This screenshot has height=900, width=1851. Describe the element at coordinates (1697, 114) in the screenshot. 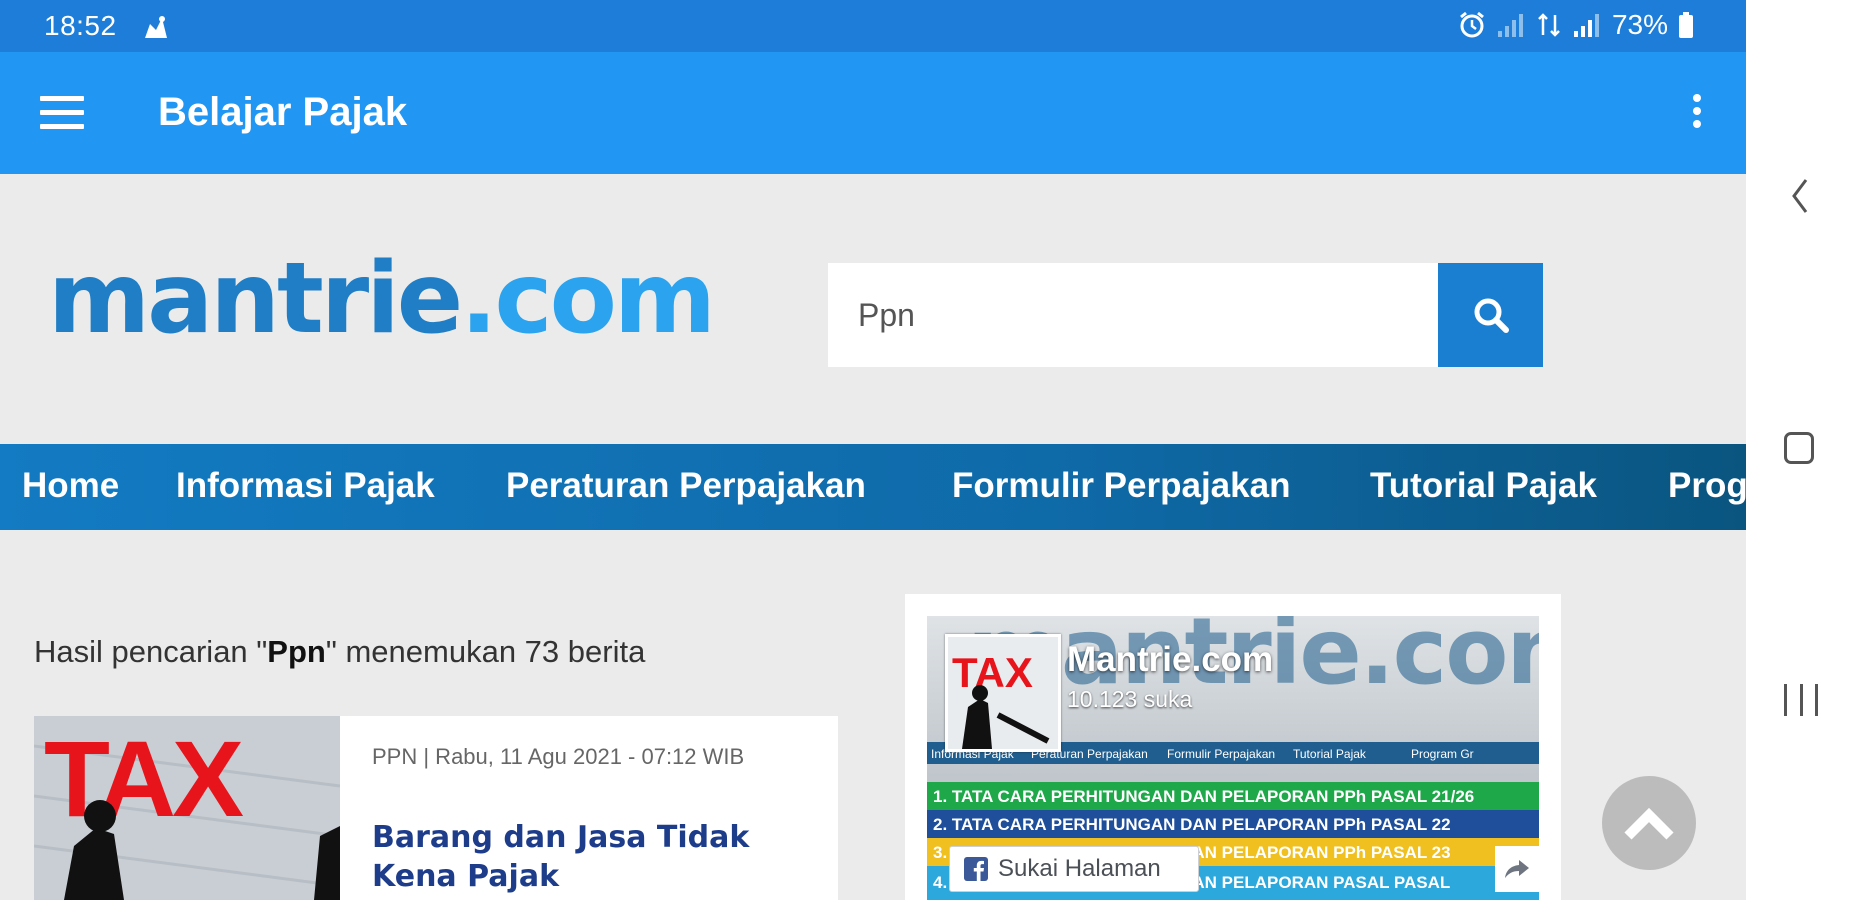

I see `more-vert-icon` at that location.